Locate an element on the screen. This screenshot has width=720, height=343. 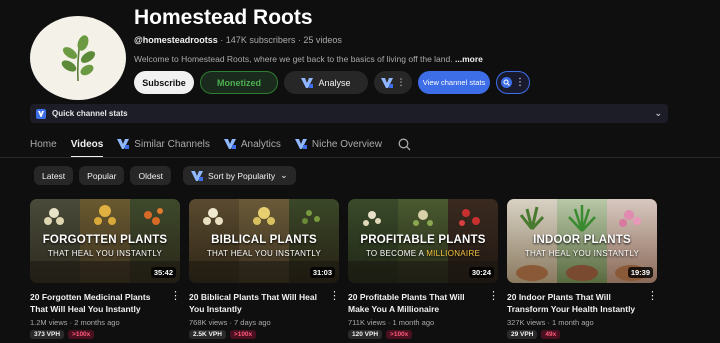
view-channel-stats-button: View channel stats is located at coordinates (454, 82).